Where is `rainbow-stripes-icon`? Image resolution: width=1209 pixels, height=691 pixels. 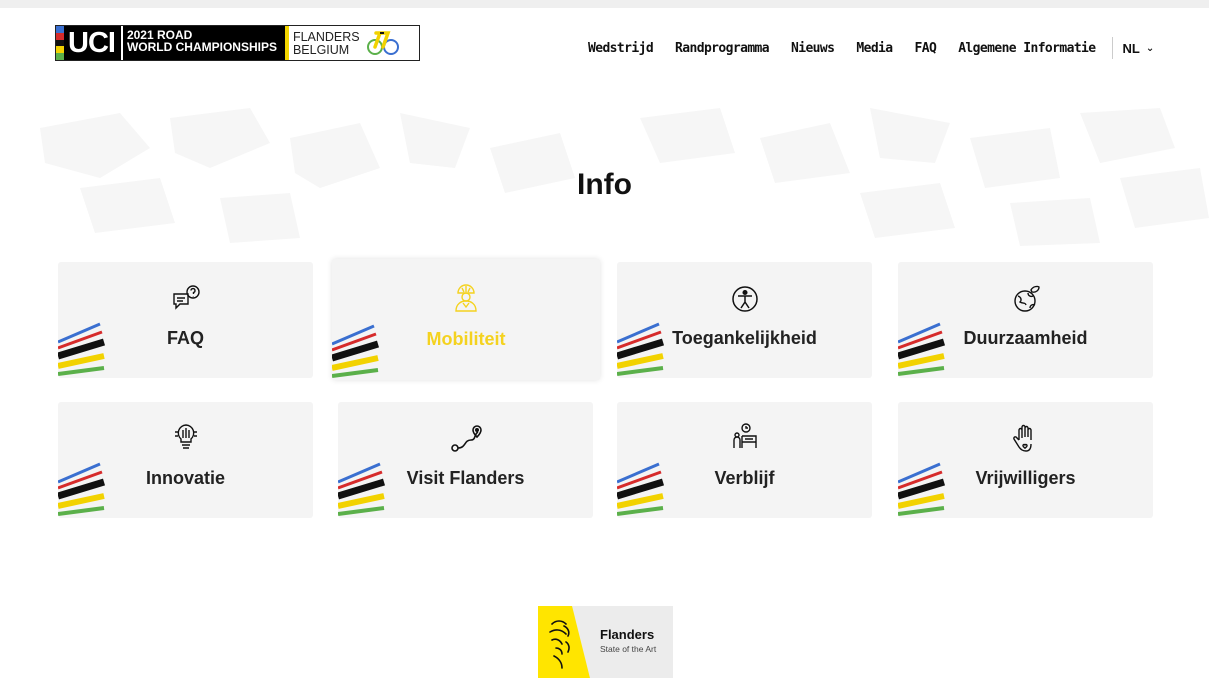 rainbow-stripes-icon is located at coordinates (60, 43).